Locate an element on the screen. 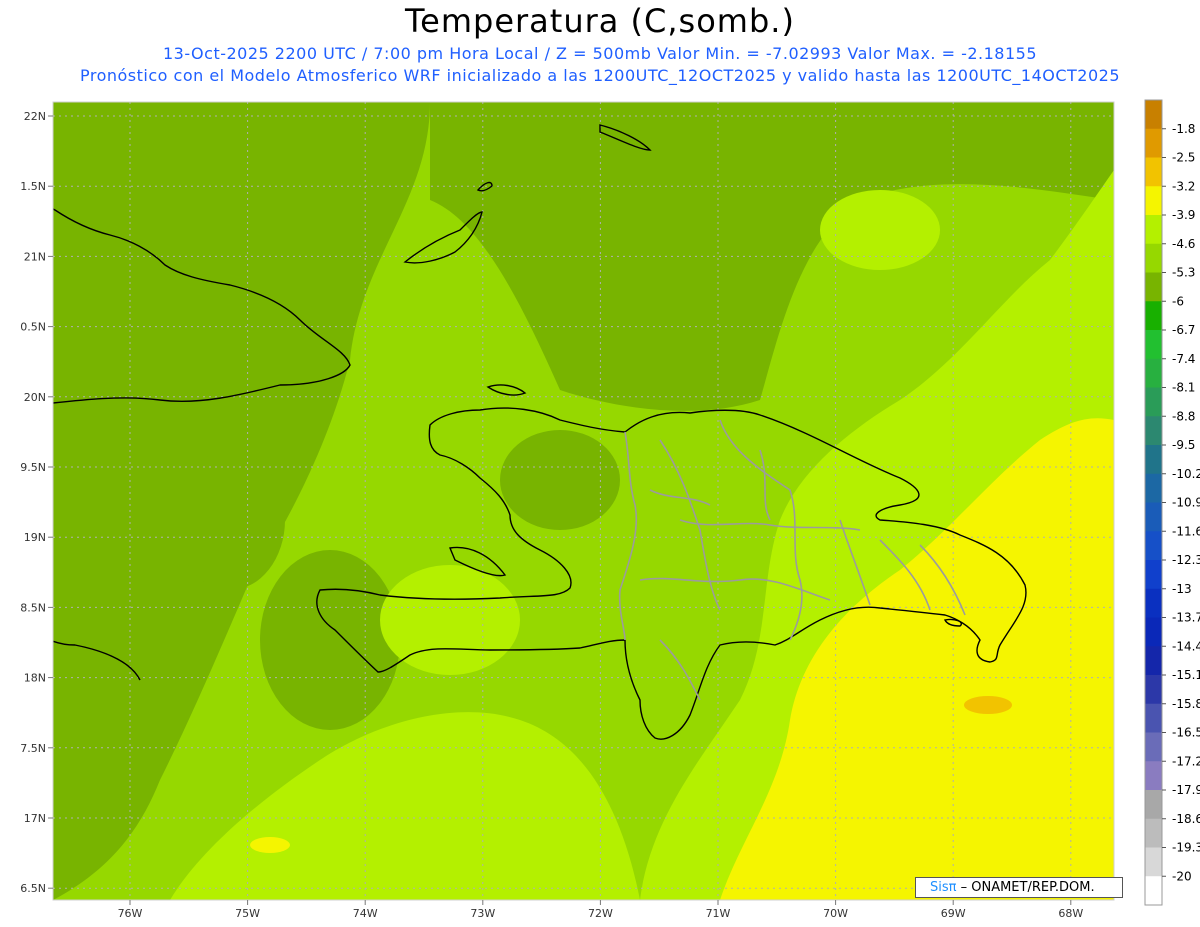 The image size is (1200, 927). colorbar-label: -12.3 is located at coordinates (1186, 560).